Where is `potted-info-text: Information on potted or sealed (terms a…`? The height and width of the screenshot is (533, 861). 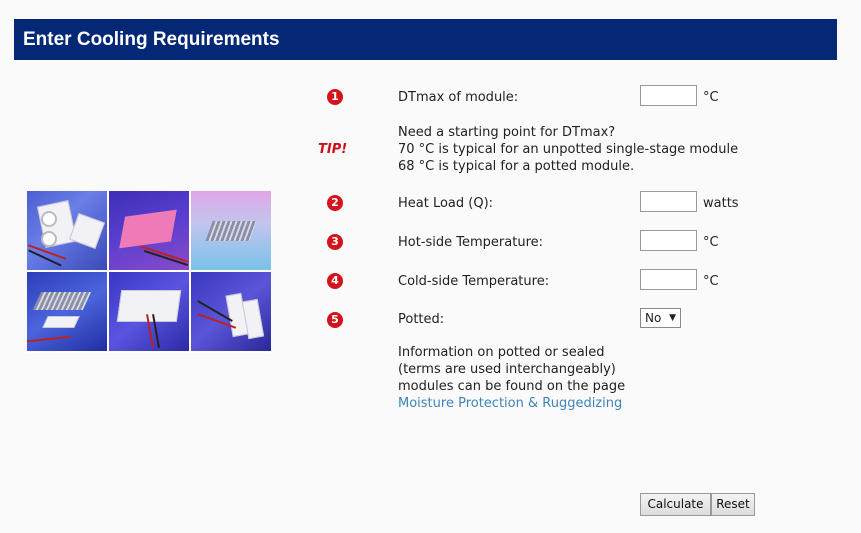 potted-info-text: Information on potted or sealed (terms a… is located at coordinates (511, 378).